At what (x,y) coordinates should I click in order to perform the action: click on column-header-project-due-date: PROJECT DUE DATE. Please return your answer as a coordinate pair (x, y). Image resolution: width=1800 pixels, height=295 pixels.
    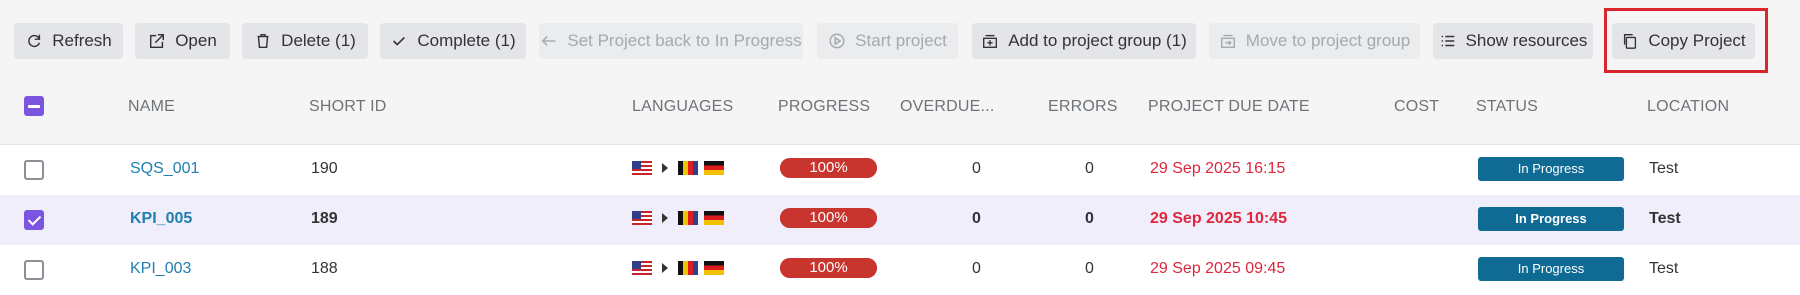
    Looking at the image, I should click on (1229, 107).